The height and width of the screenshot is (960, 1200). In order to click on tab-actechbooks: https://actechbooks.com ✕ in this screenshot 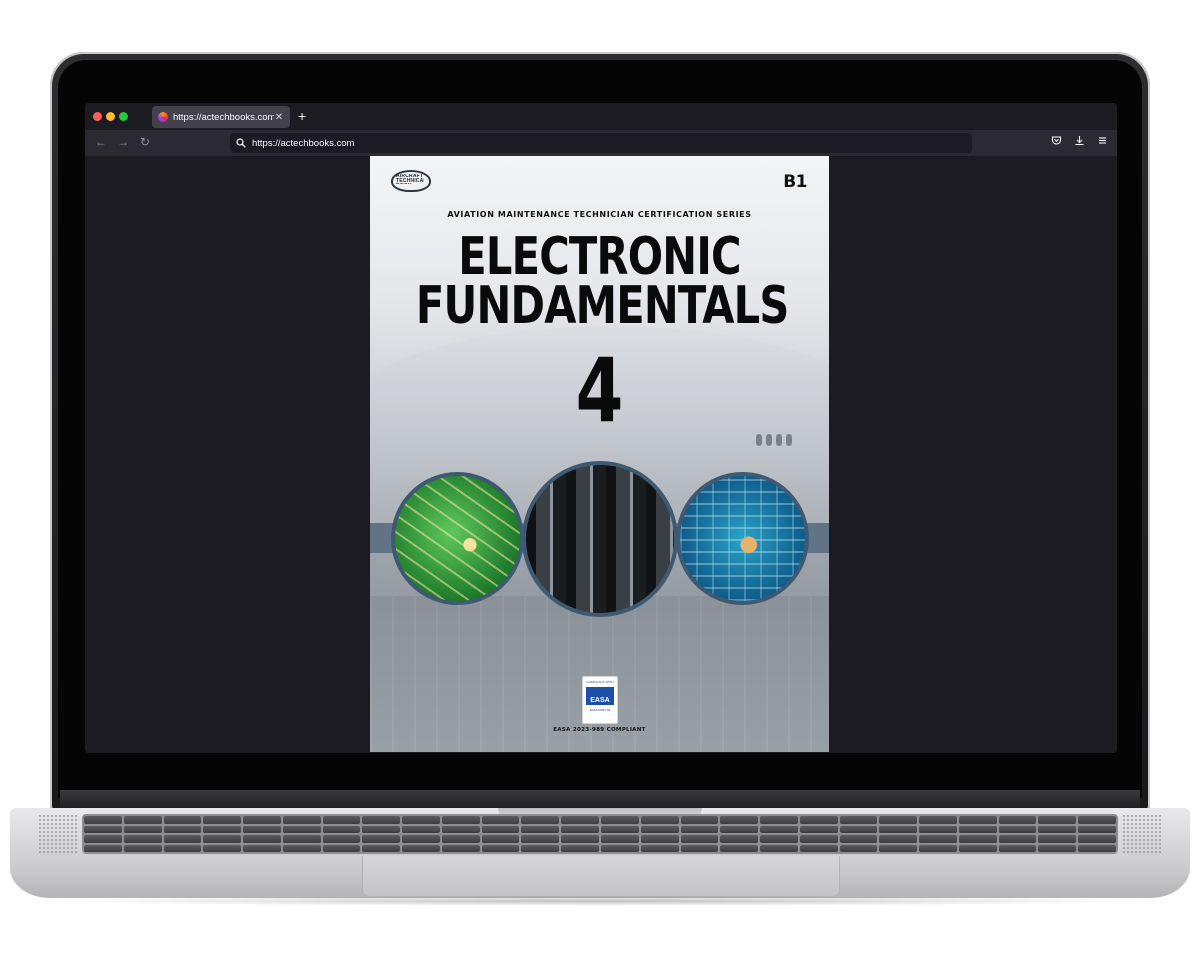, I will do `click(221, 117)`.